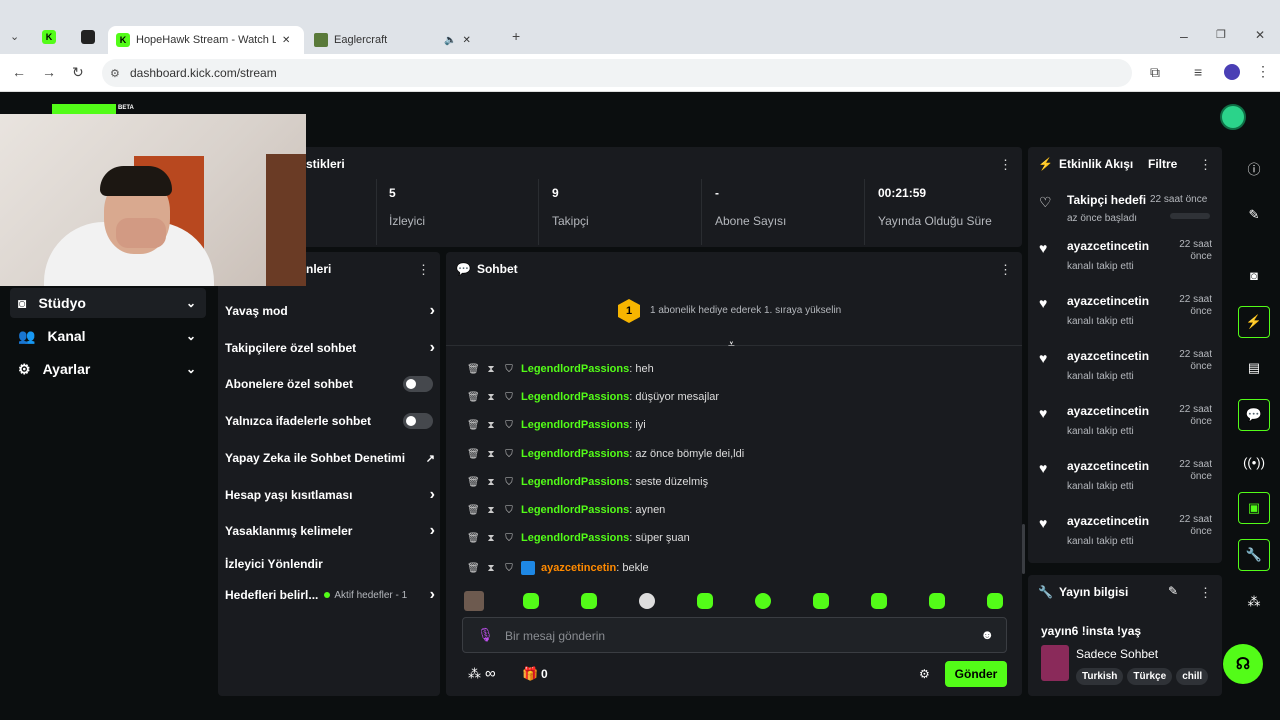 The image size is (1280, 720). Describe the element at coordinates (516, 36) in the screenshot. I see `new-tab-button: +` at that location.